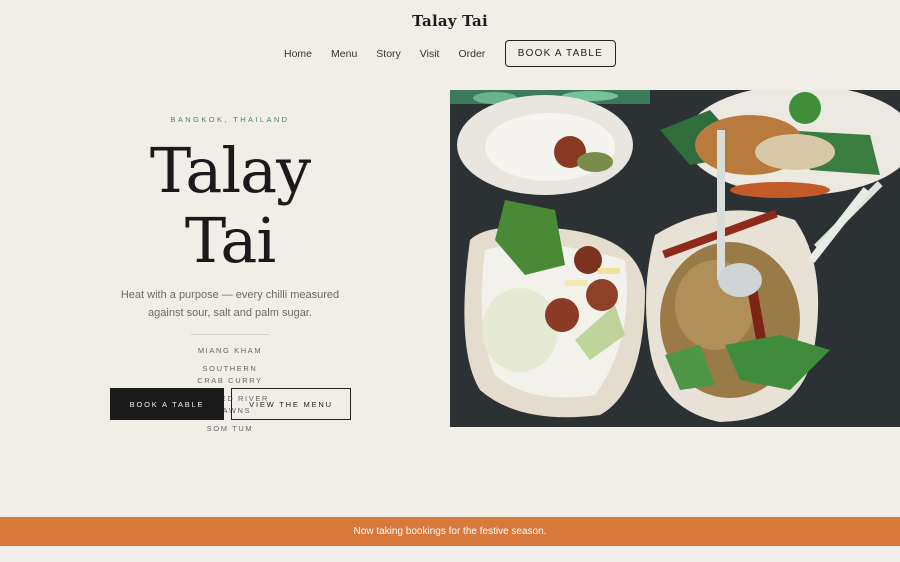 The width and height of the screenshot is (900, 562). Describe the element at coordinates (230, 374) in the screenshot. I see `dish-item: SOUTHERN CRAB CURRY` at that location.